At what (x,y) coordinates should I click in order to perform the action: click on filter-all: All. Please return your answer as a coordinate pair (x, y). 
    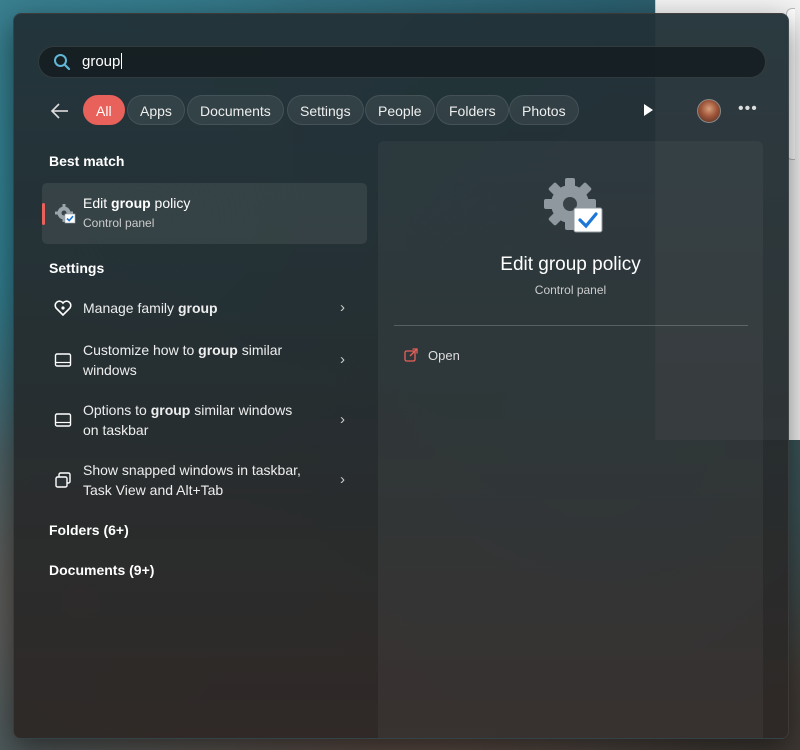
    Looking at the image, I should click on (104, 110).